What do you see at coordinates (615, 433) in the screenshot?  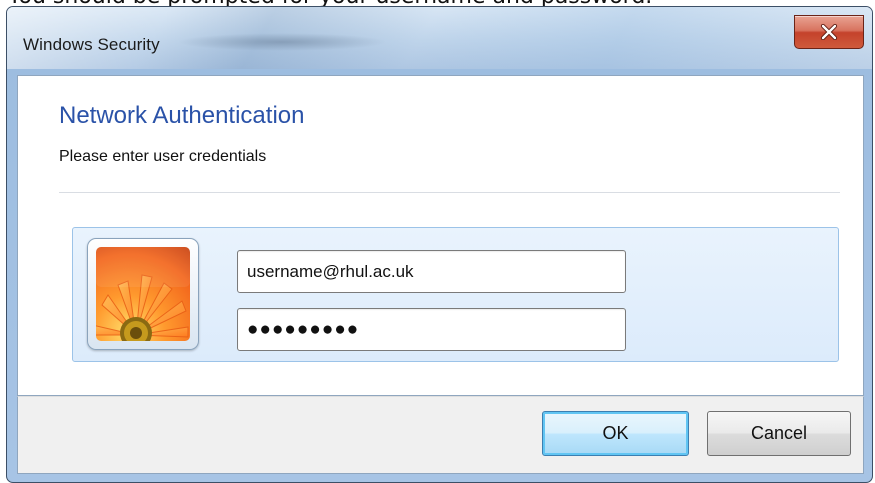 I see `ok-button: OK` at bounding box center [615, 433].